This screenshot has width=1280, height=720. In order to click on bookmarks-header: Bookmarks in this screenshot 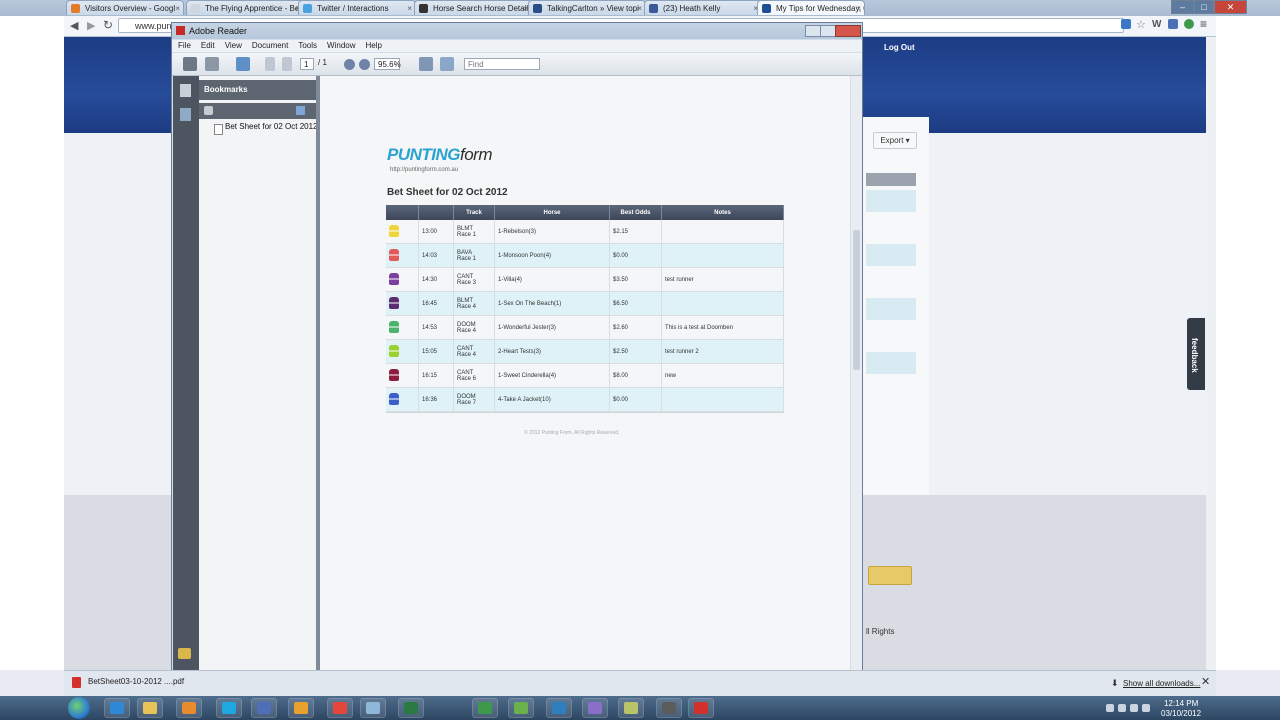, I will do `click(257, 90)`.